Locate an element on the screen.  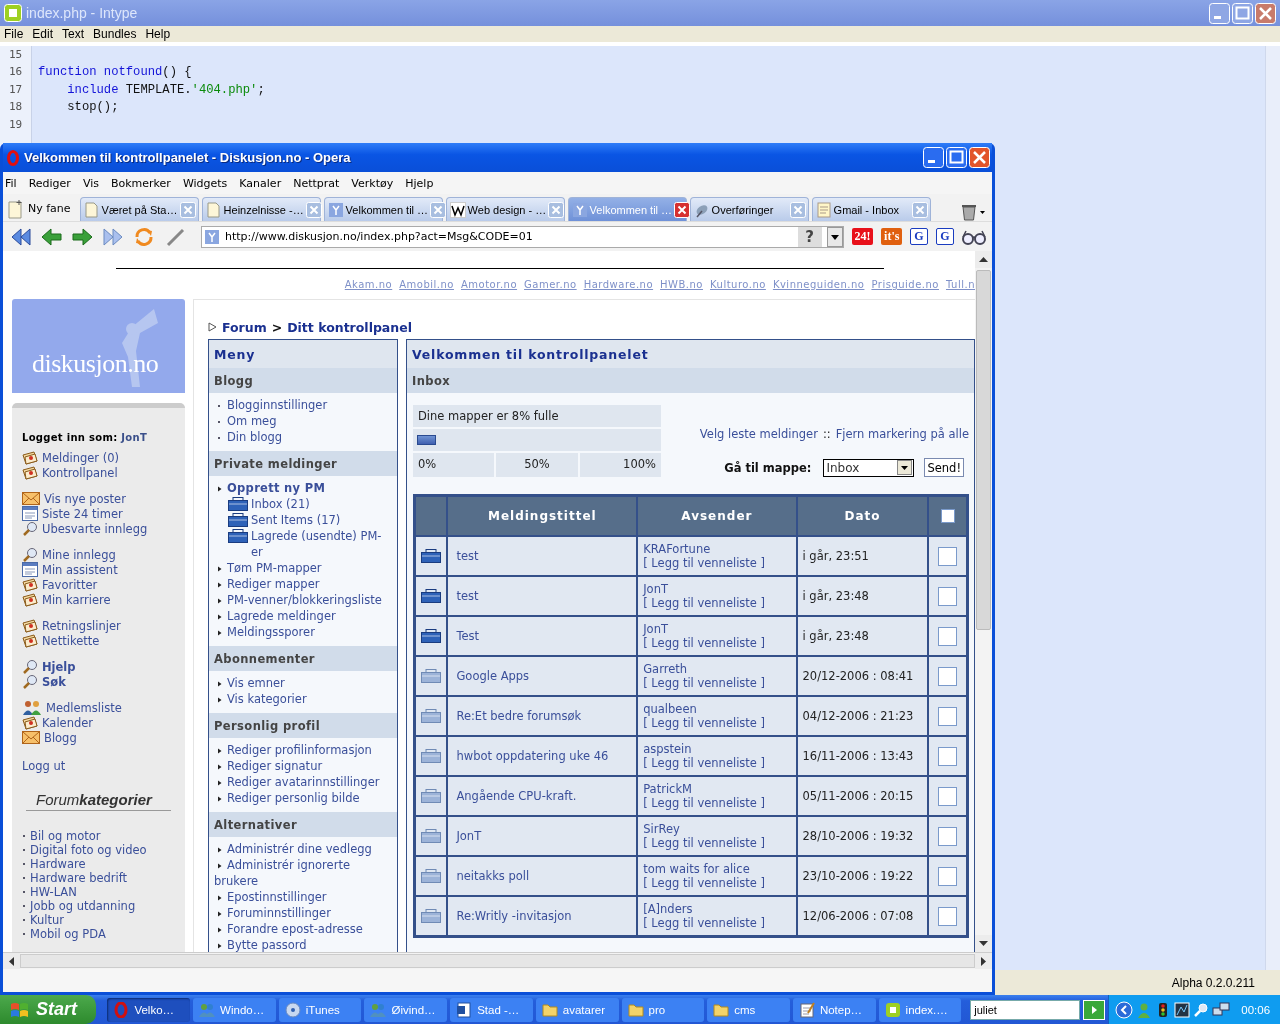
trash-icon is located at coordinates (973, 212).